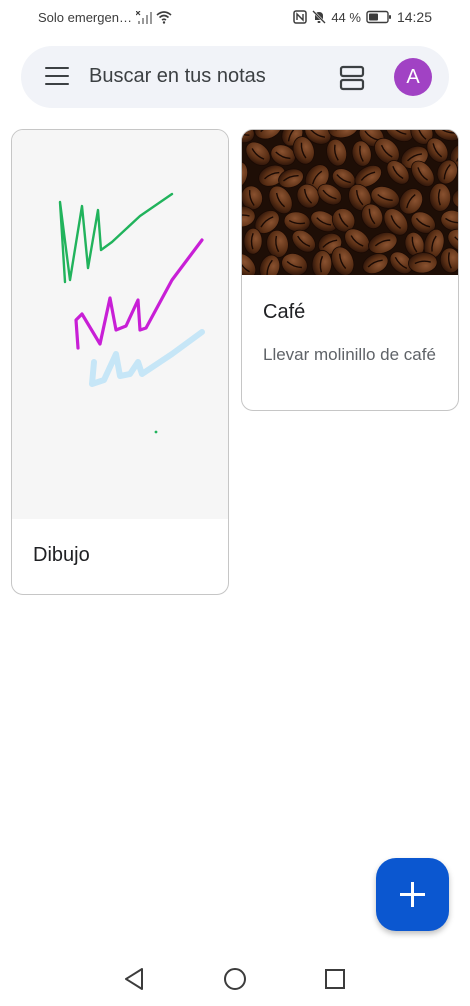  Describe the element at coordinates (147, 358) in the screenshot. I see `light-blue-stroke` at that location.